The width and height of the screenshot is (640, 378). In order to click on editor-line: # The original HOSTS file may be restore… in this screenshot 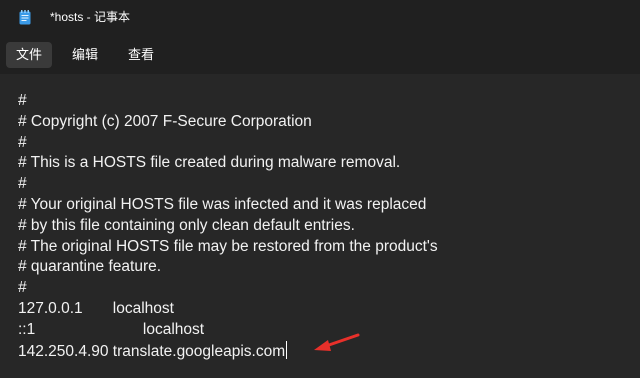, I will do `click(228, 246)`.